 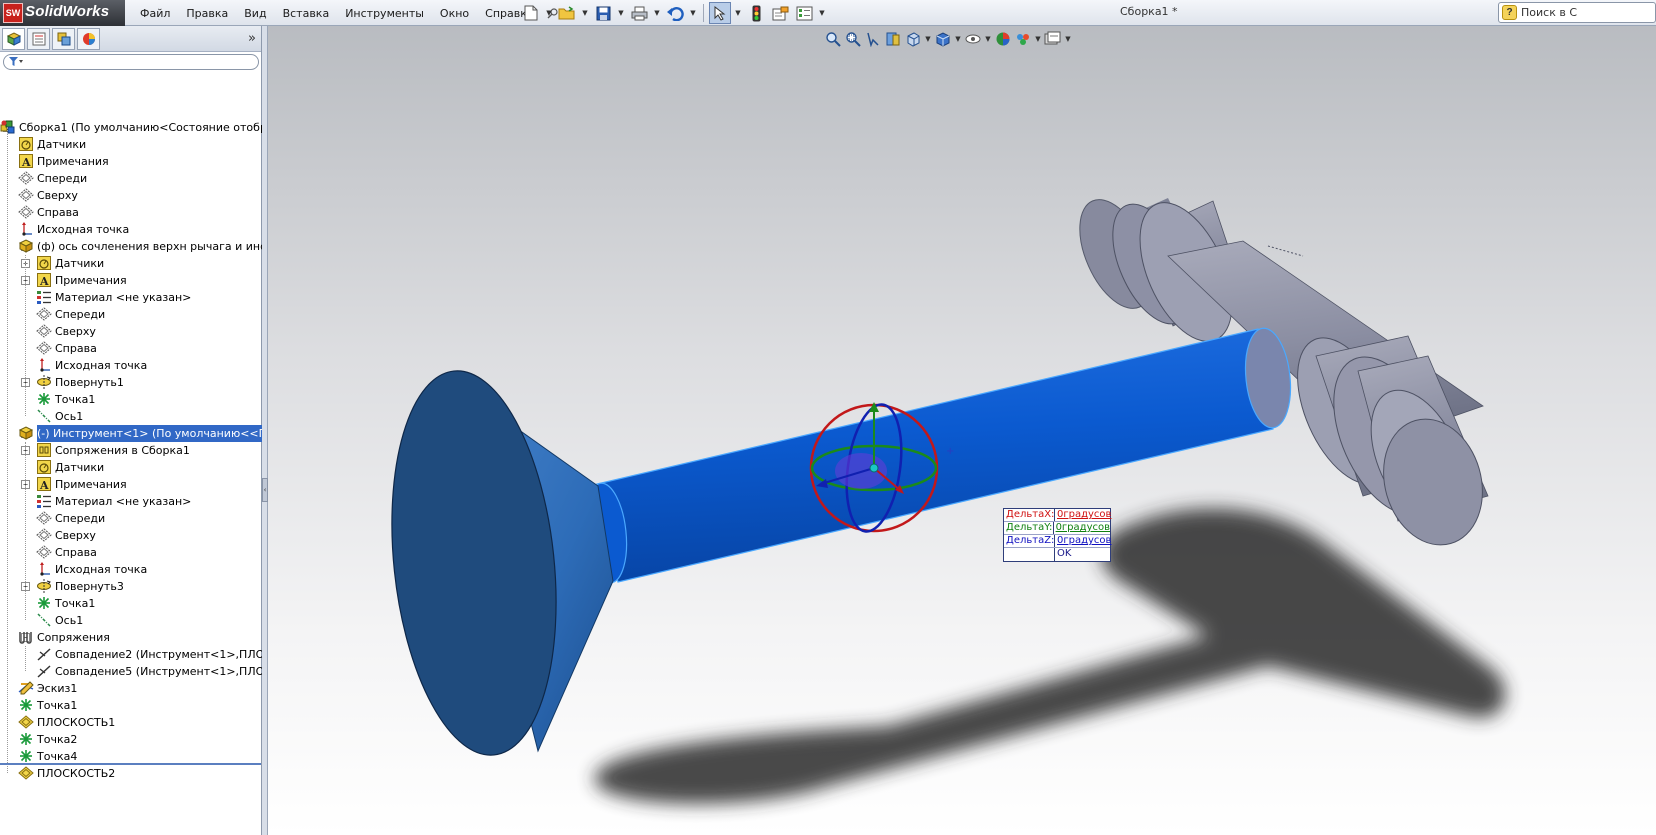 What do you see at coordinates (26, 144) in the screenshot?
I see `sensor-icon` at bounding box center [26, 144].